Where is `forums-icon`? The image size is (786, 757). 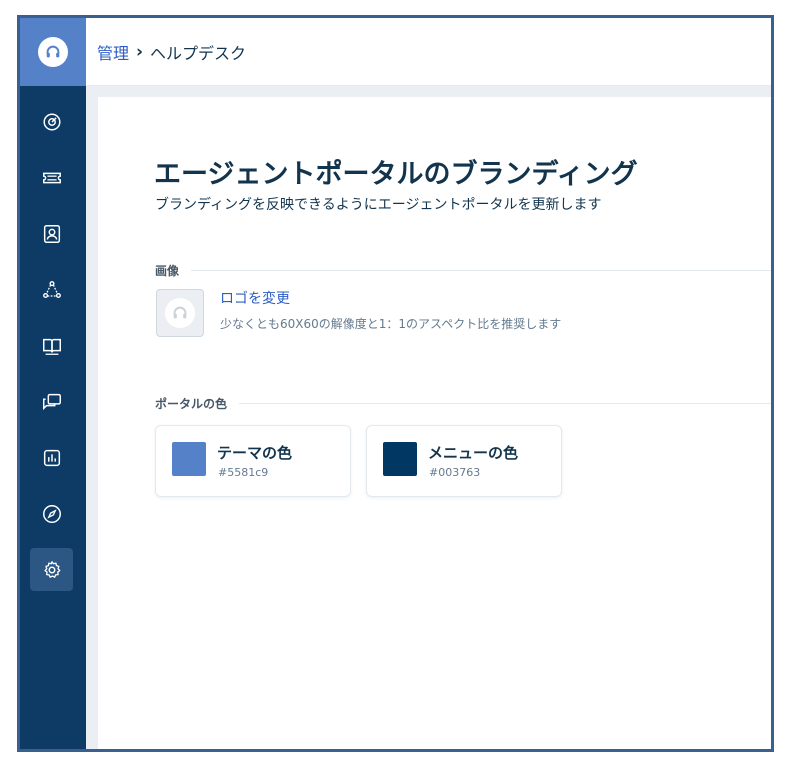
forums-icon is located at coordinates (51, 401).